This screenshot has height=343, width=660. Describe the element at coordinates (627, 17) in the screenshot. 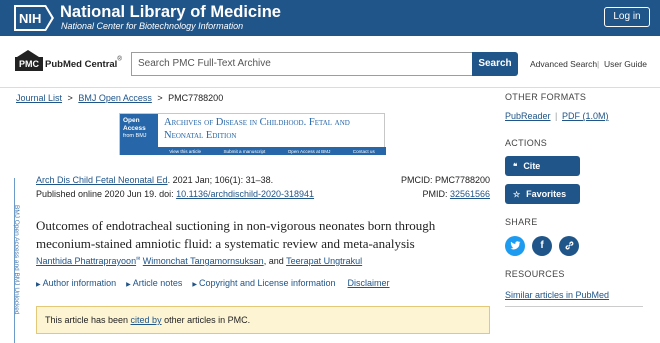

I see `login-button: Log in` at that location.